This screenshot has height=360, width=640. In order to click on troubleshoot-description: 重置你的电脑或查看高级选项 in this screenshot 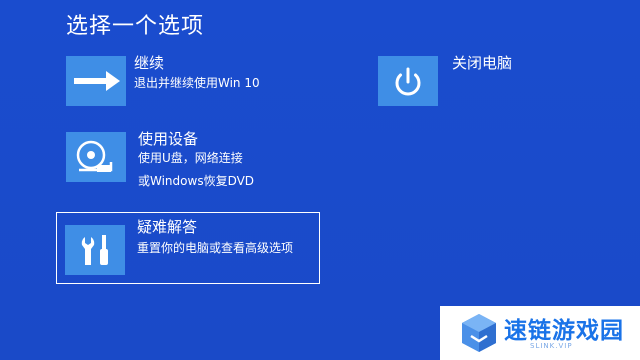, I will do `click(215, 248)`.